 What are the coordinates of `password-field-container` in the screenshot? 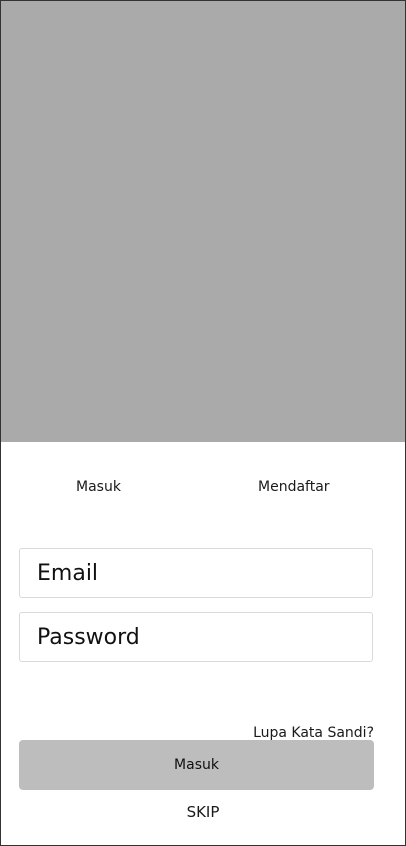 It's located at (196, 637).